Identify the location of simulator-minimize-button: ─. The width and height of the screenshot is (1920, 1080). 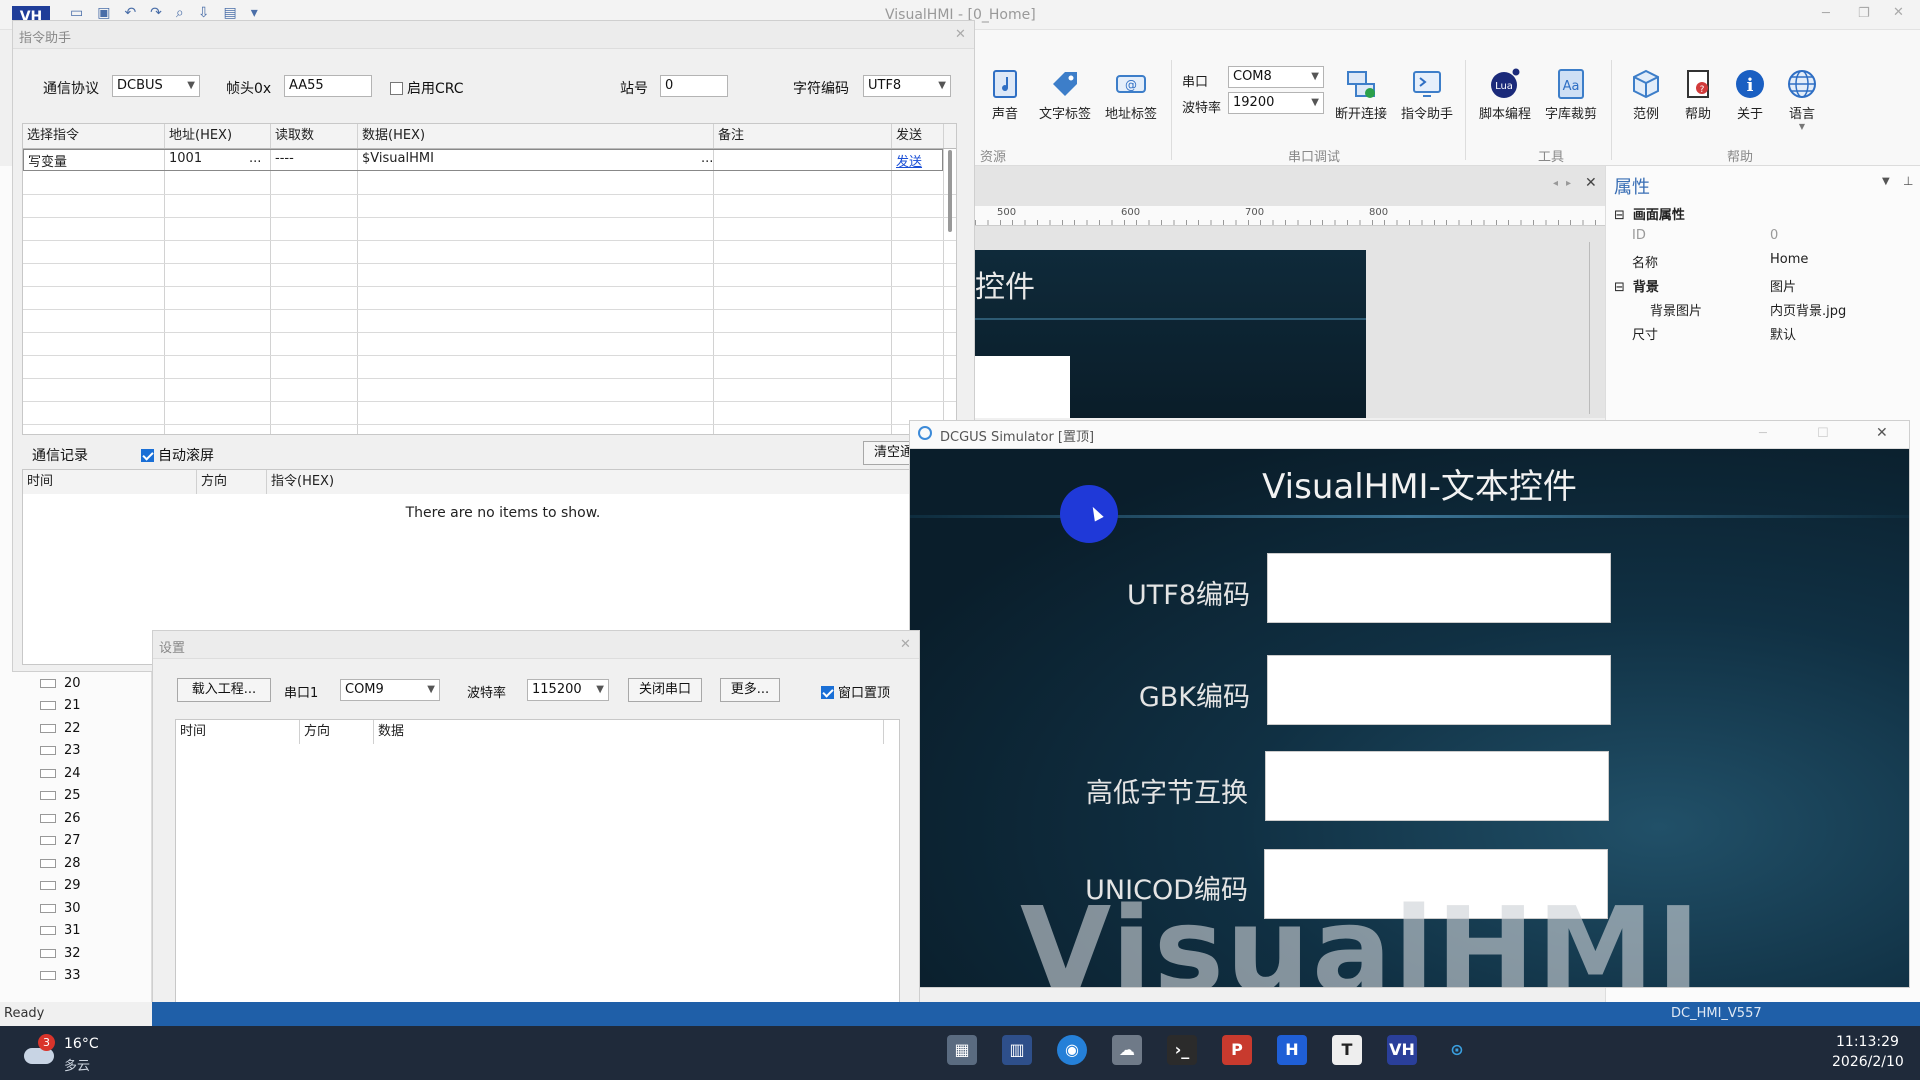
(1763, 433).